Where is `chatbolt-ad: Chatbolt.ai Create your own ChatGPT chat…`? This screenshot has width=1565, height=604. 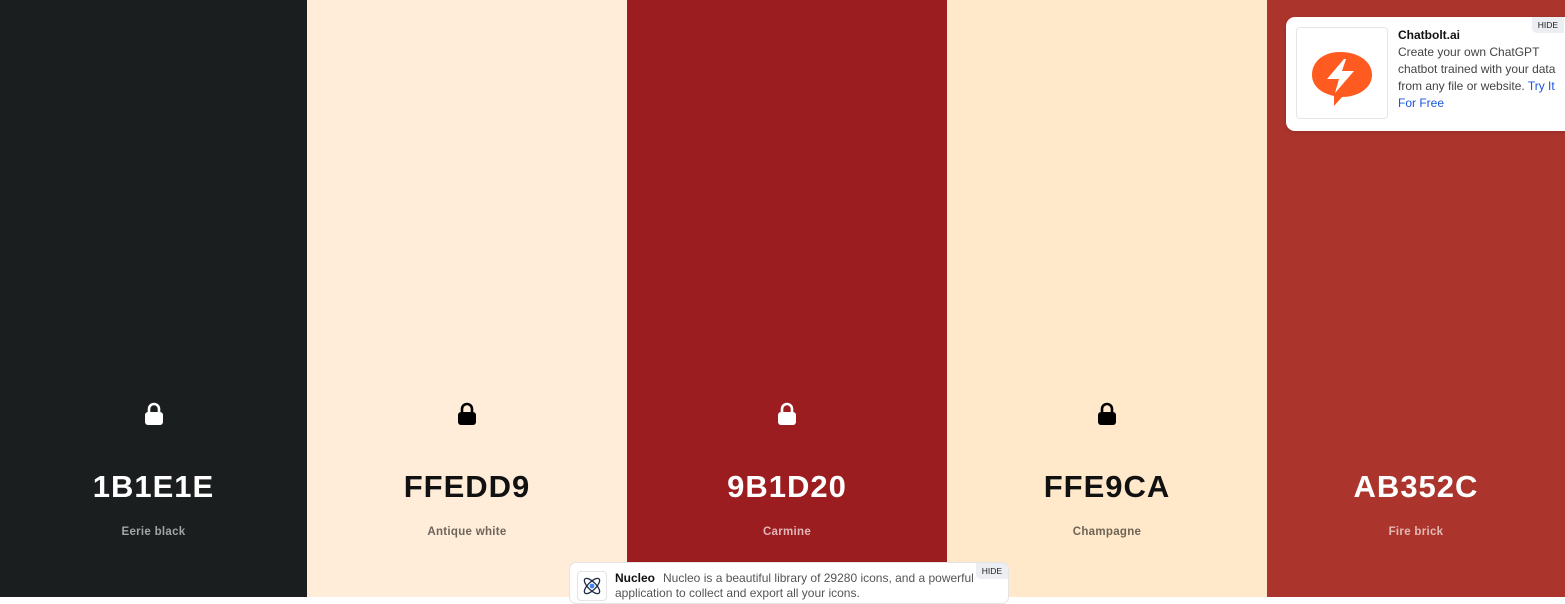 chatbolt-ad: Chatbolt.ai Create your own ChatGPT chat… is located at coordinates (1425, 74).